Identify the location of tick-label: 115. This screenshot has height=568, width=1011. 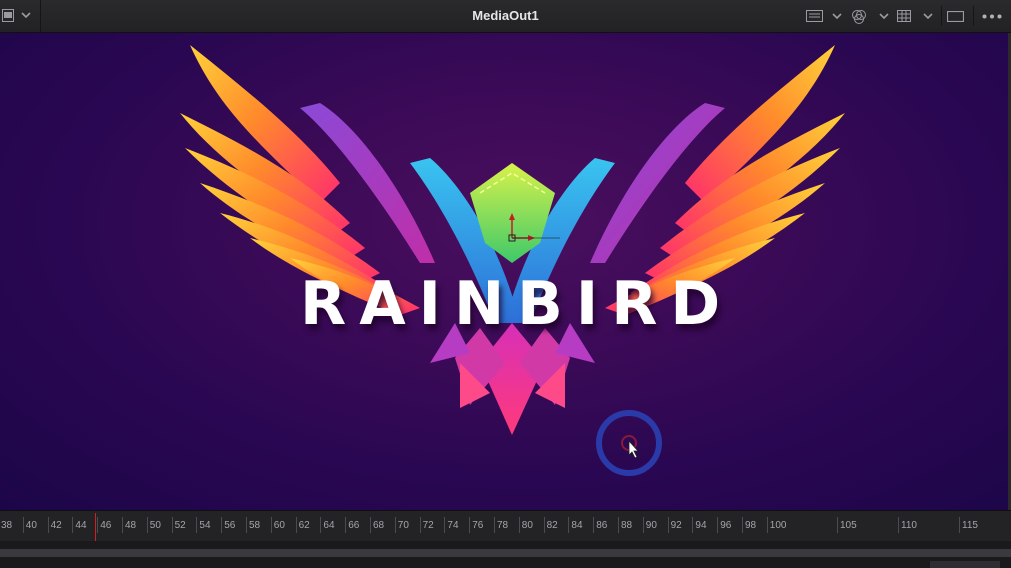
(970, 525).